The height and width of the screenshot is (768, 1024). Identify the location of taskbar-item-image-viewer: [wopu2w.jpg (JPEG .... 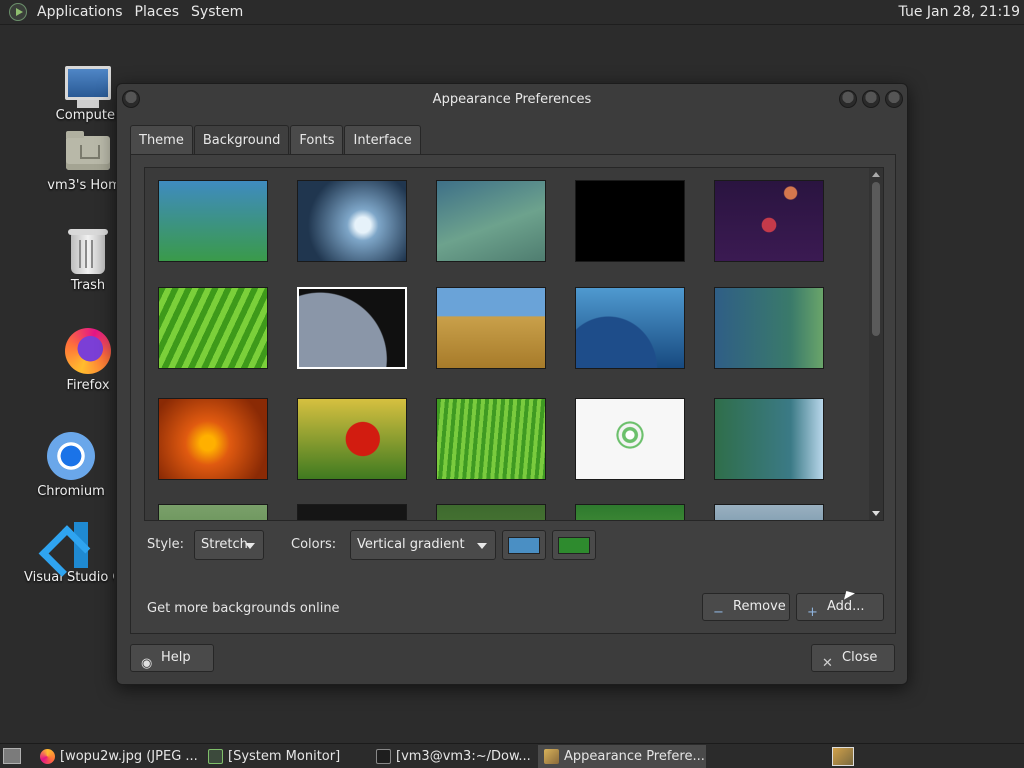
(117, 756).